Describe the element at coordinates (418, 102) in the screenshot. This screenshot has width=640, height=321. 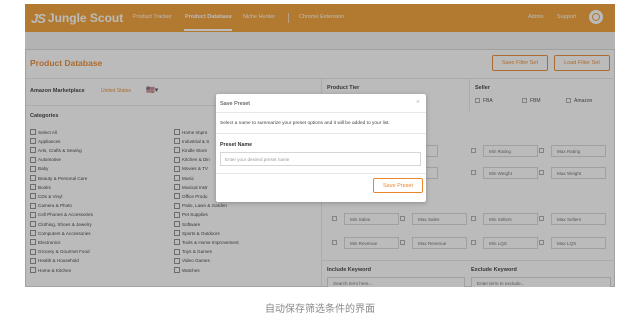
I see `close-icon: ×` at that location.